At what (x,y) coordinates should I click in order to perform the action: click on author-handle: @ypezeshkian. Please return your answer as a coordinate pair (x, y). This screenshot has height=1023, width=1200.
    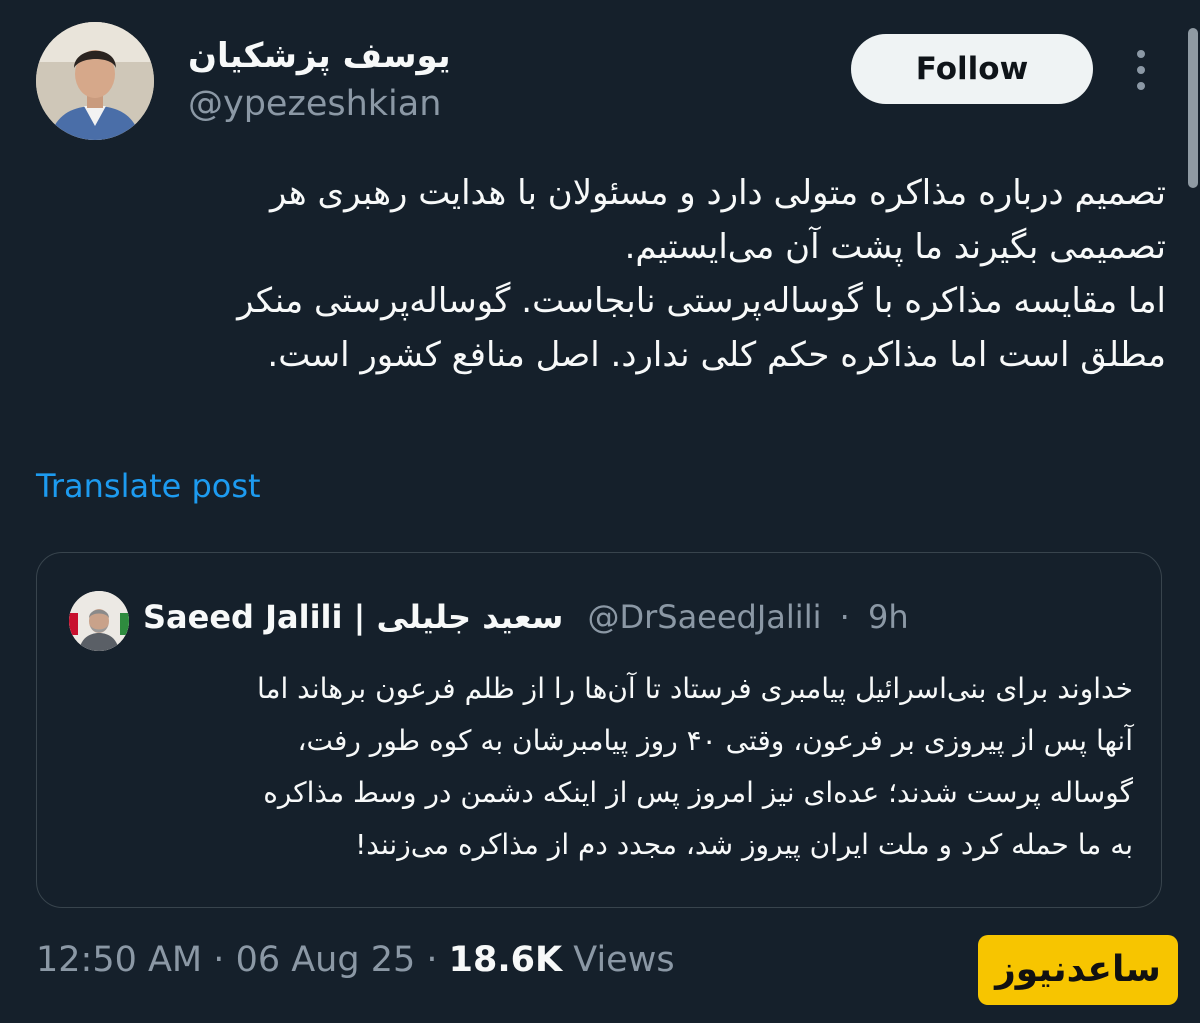
    Looking at the image, I should click on (314, 104).